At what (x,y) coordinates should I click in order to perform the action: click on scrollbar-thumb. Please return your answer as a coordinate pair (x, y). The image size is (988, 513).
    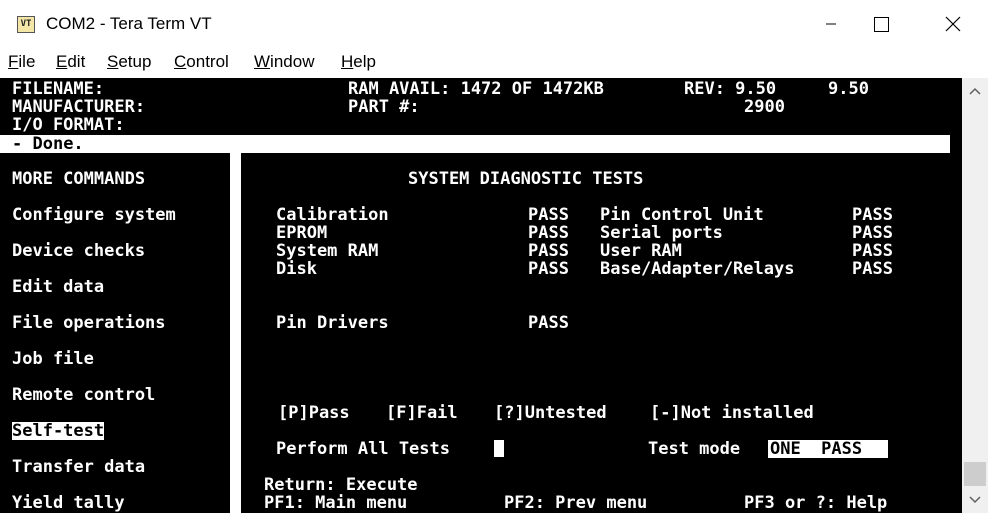
    Looking at the image, I should click on (975, 474).